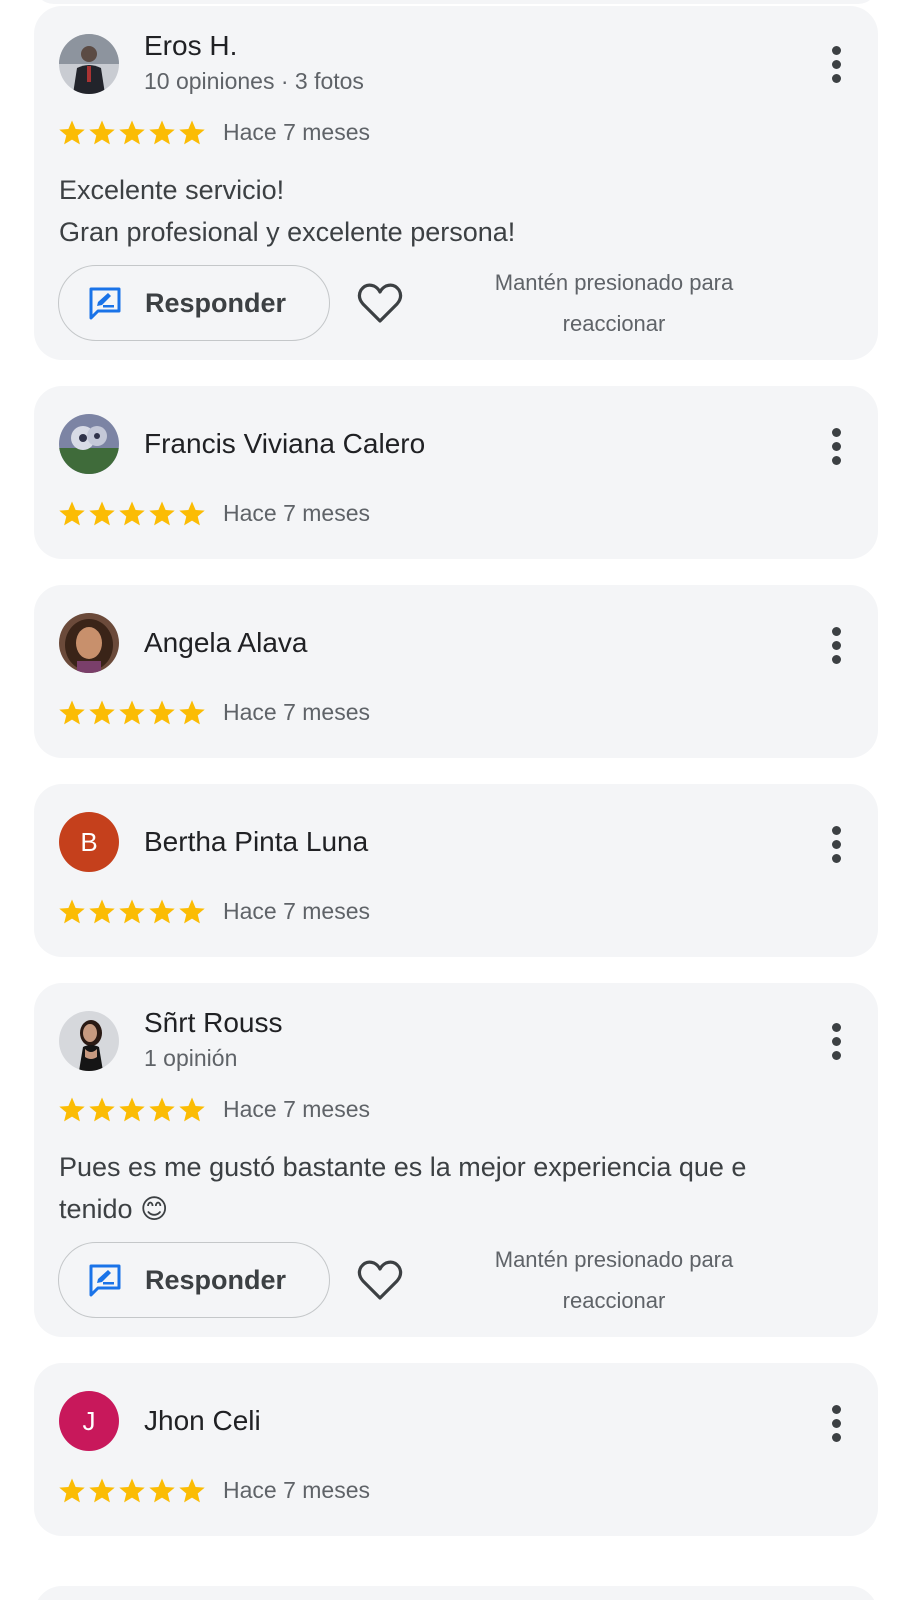  What do you see at coordinates (172, 190) in the screenshot?
I see `review-text-line: Excelente servicio!` at bounding box center [172, 190].